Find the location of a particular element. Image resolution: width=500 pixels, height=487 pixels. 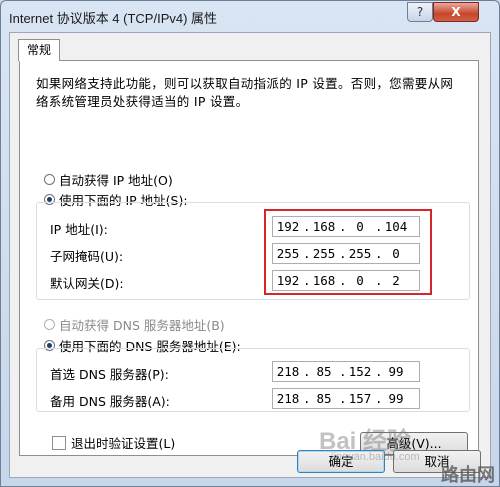

validate-on-exit-checkbox: 退出时验证设置(L) is located at coordinates (113, 442).